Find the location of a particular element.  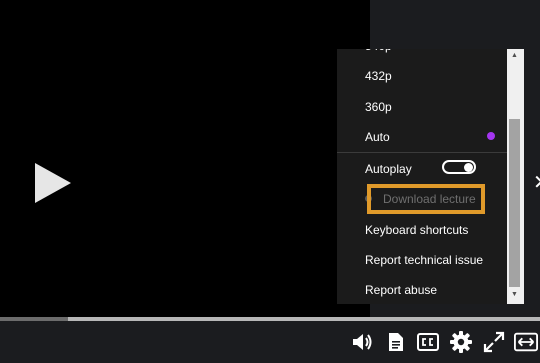

play-icon is located at coordinates (53, 183).